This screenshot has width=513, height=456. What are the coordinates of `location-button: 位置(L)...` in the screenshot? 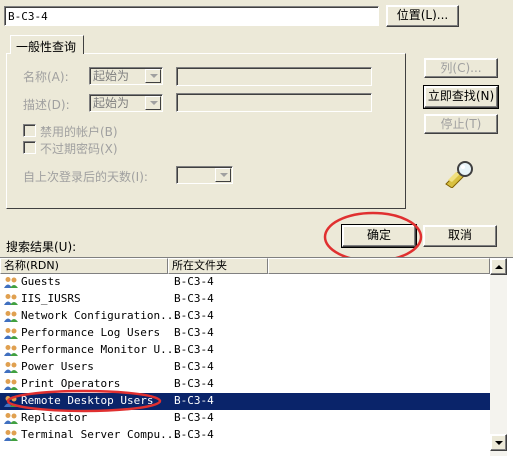 It's located at (422, 16).